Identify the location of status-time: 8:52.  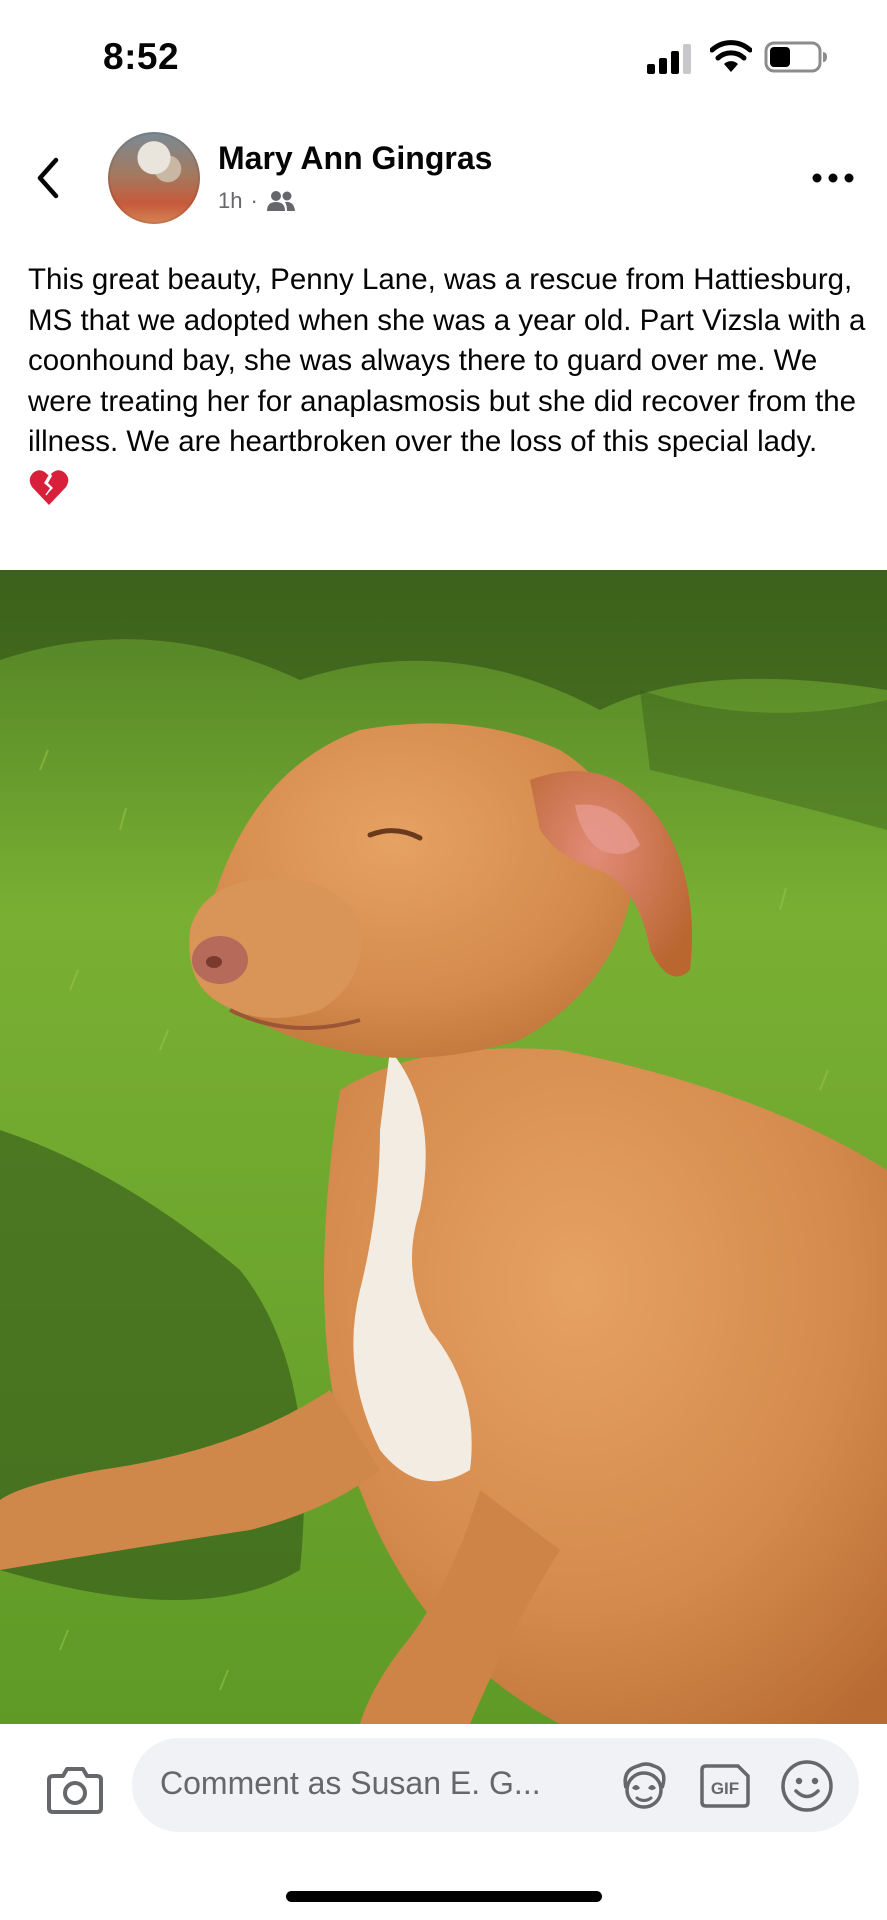
(141, 56).